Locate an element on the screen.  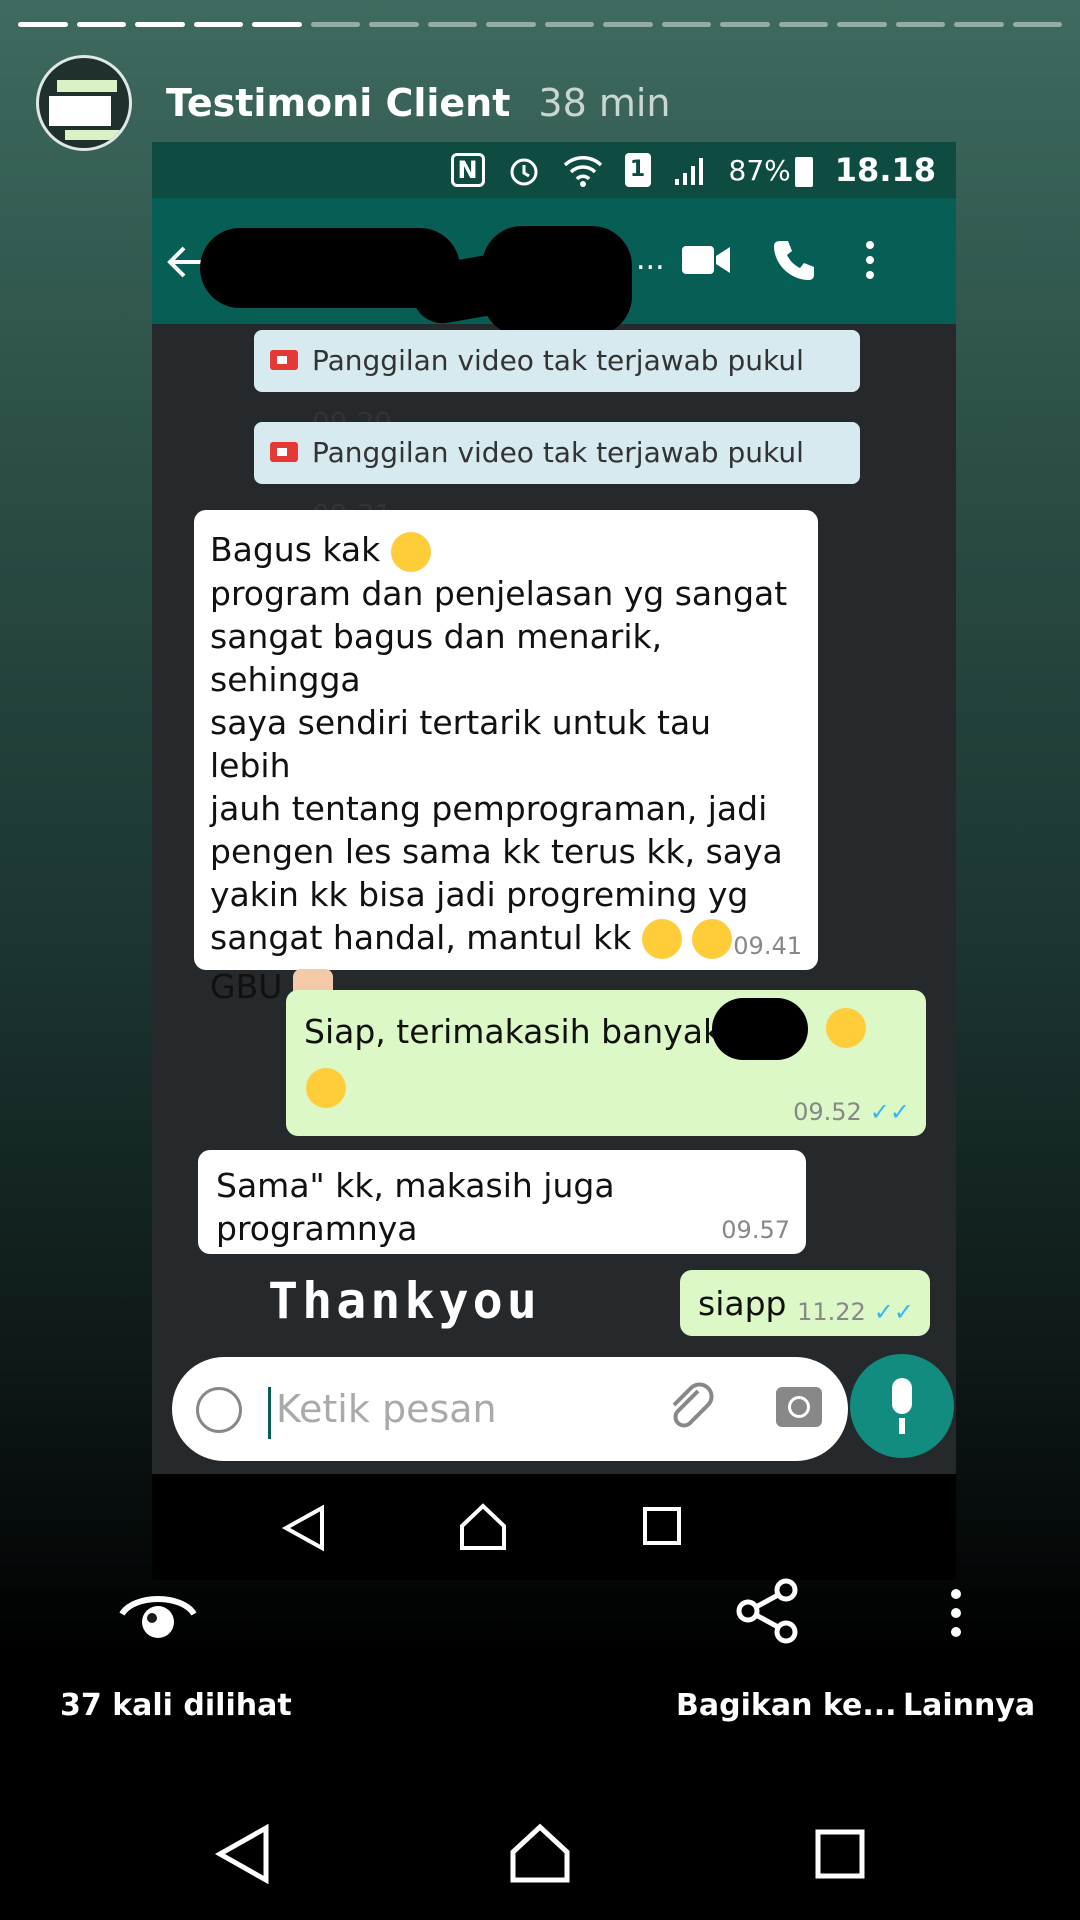
camera-icon is located at coordinates (799, 1407).